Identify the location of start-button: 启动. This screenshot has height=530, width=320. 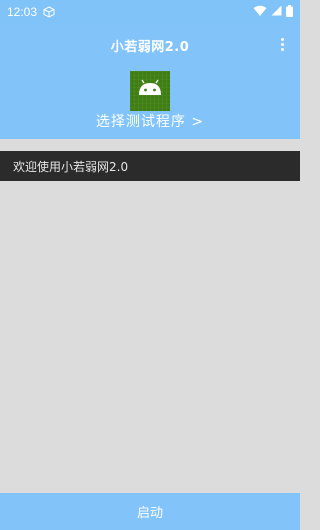
(150, 511).